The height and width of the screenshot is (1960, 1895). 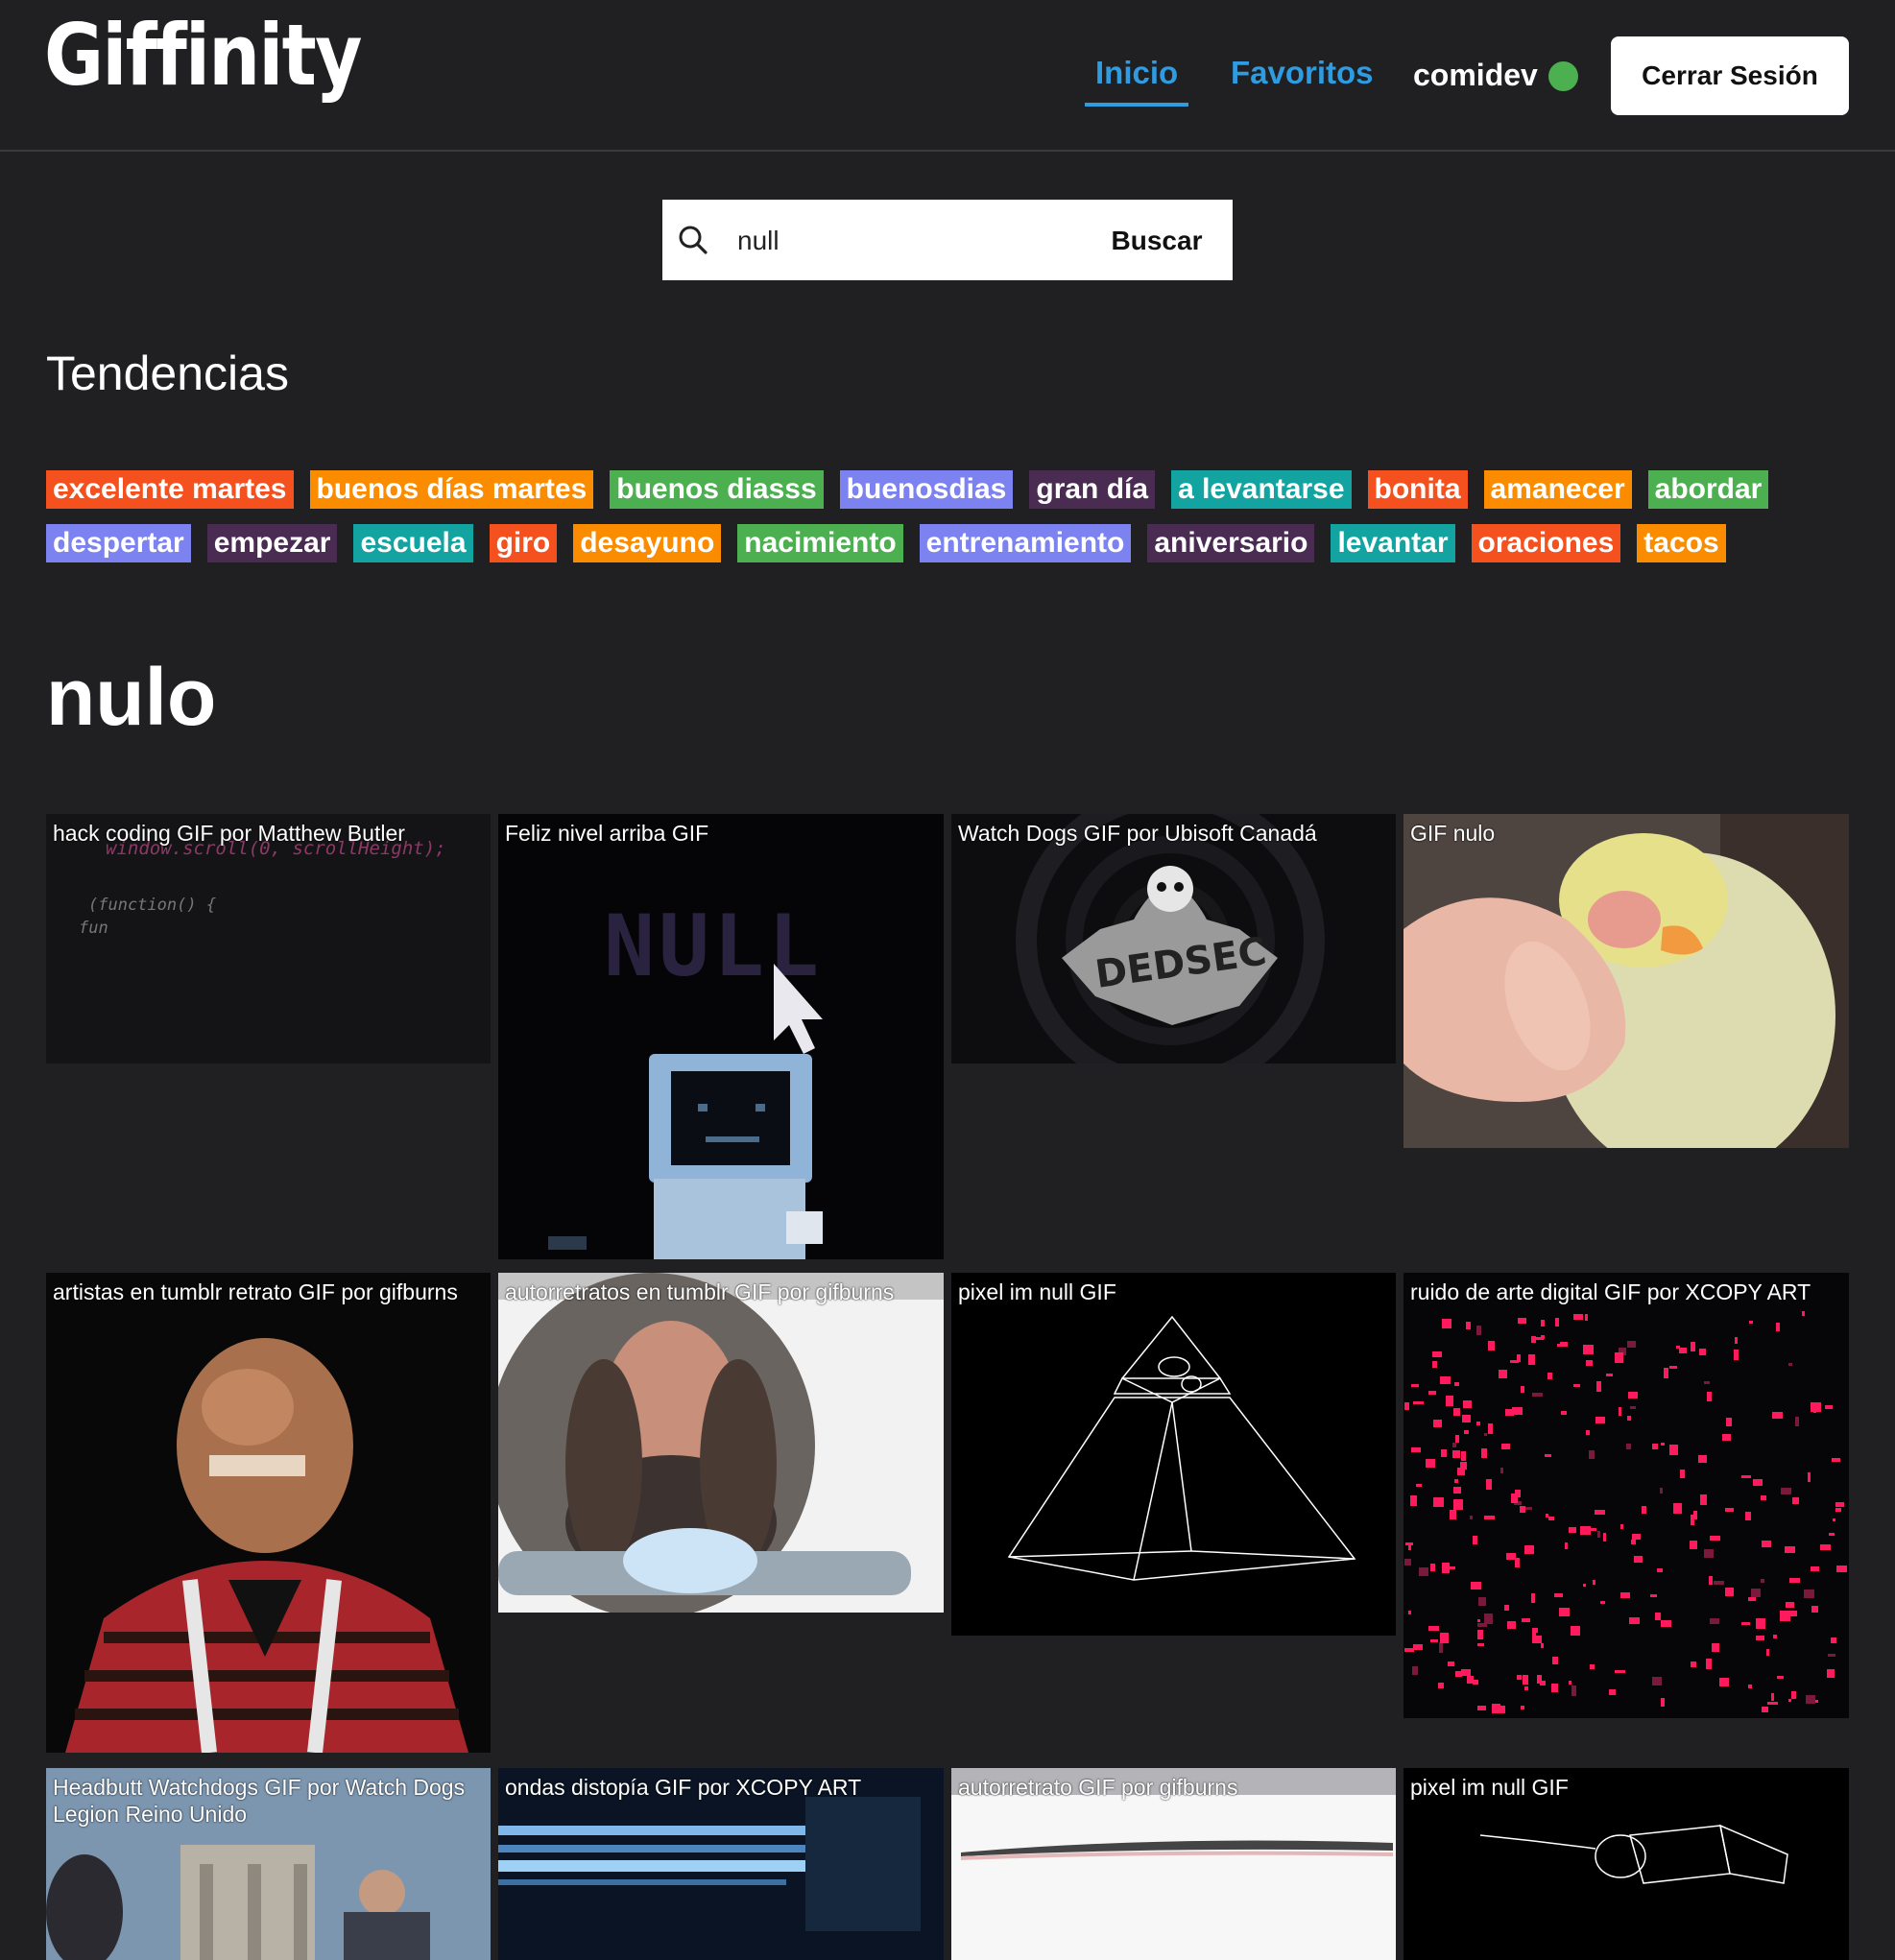 I want to click on gif-image: DEDSEC, so click(x=1173, y=939).